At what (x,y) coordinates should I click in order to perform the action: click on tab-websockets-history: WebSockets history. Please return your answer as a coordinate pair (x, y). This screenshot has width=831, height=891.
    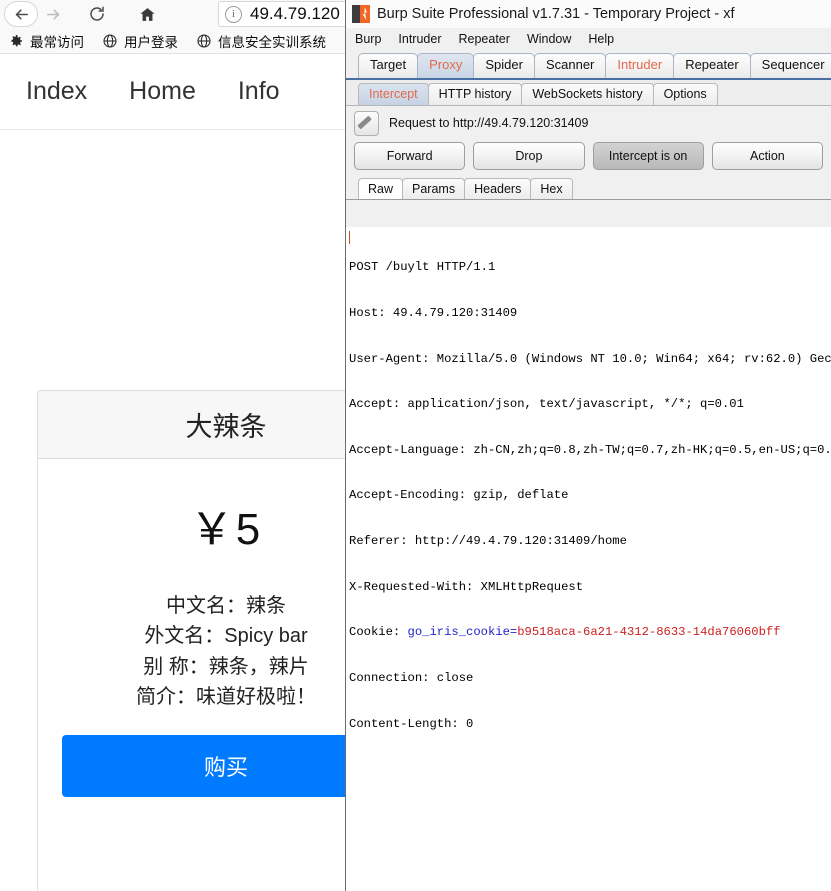
    Looking at the image, I should click on (587, 93).